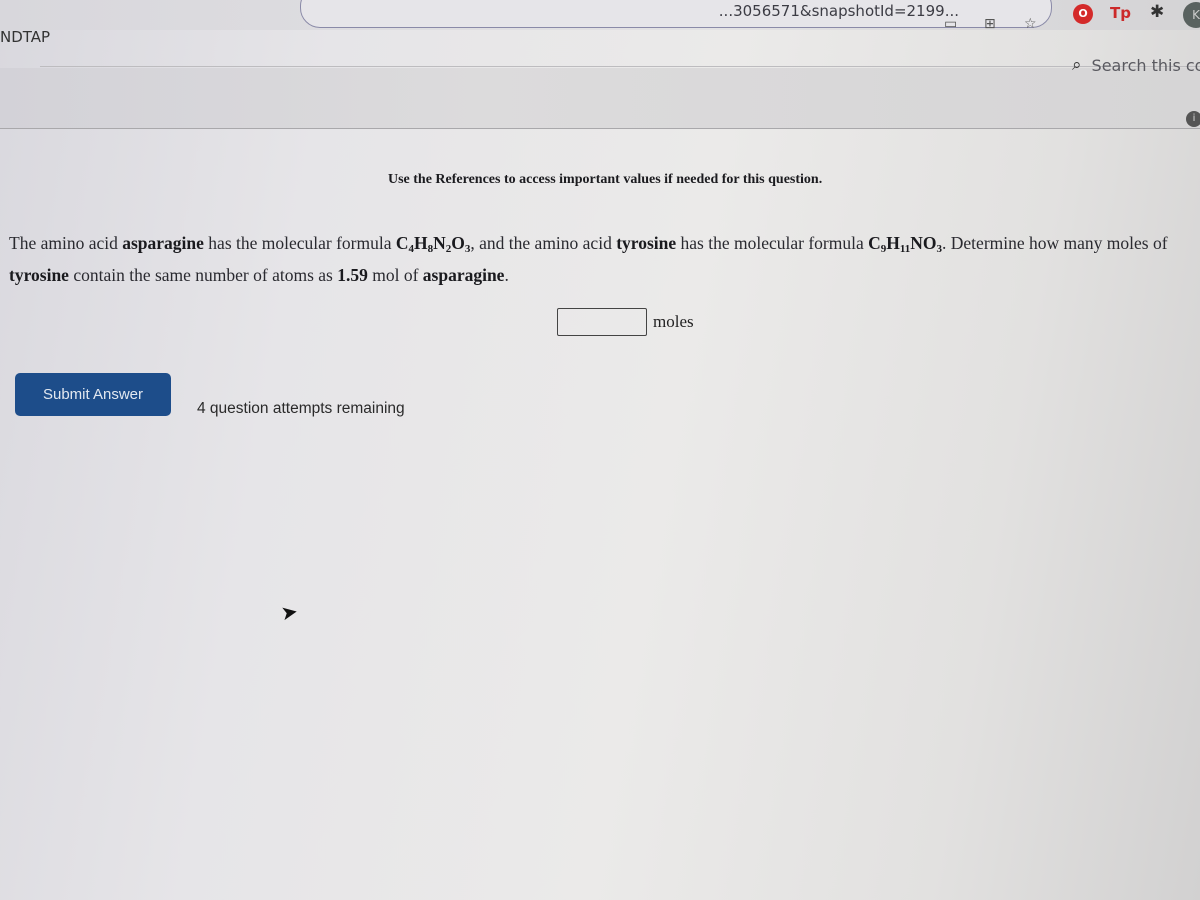  I want to click on profile-avatar: K, so click(1191, 15).